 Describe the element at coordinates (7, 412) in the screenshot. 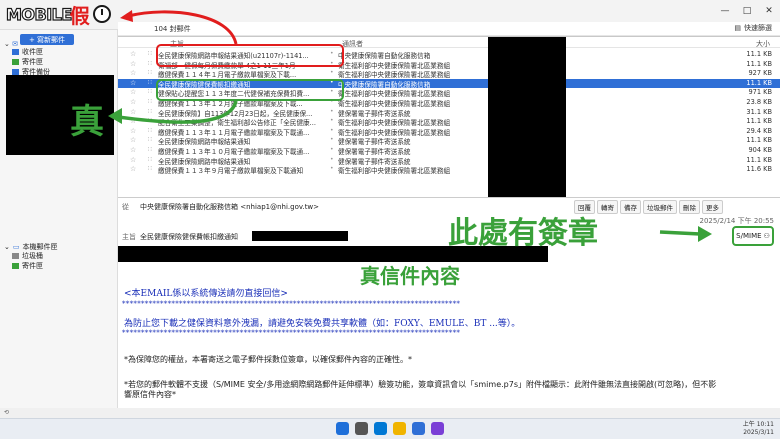

I see `status-icon: ⟲` at that location.